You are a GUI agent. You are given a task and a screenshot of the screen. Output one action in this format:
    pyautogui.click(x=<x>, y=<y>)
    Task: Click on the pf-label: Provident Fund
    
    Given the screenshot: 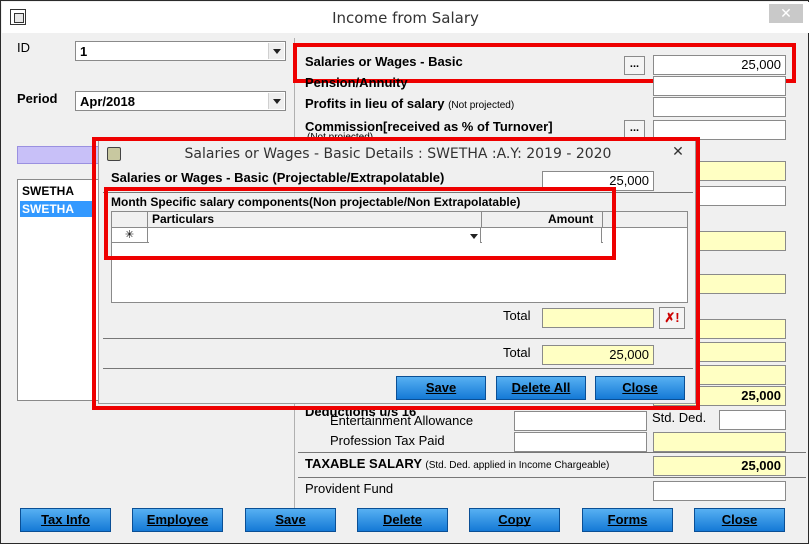 What is the action you would take?
    pyautogui.click(x=349, y=488)
    